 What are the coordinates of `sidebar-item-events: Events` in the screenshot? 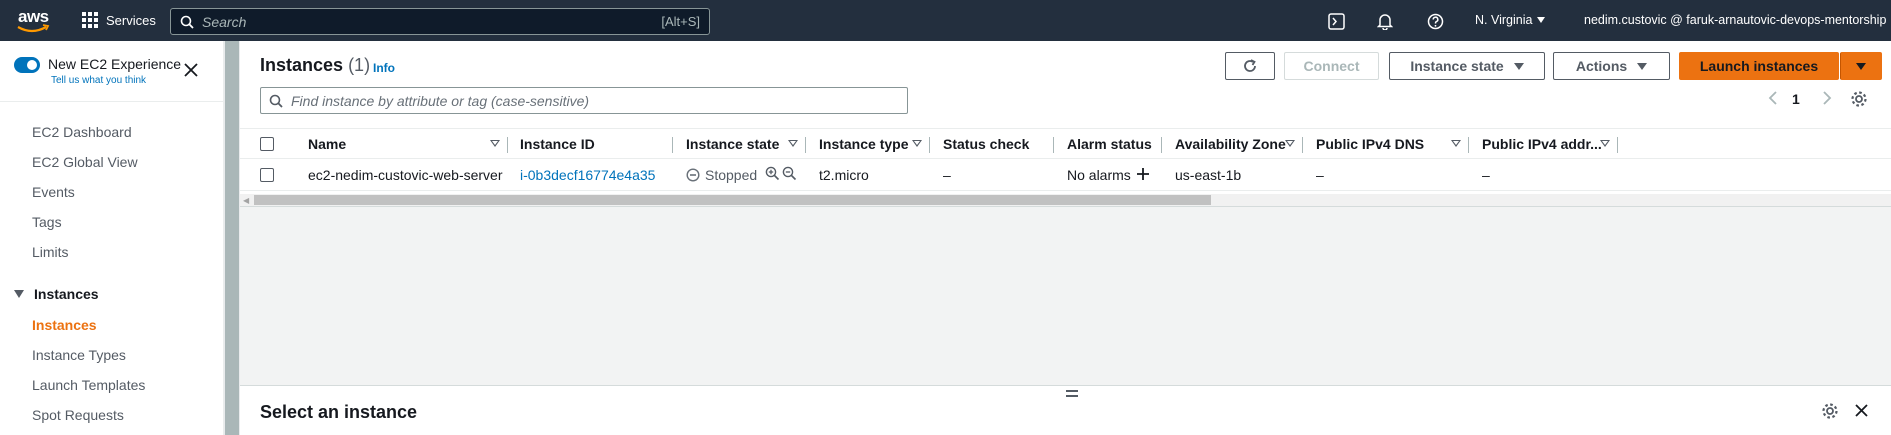 It's located at (53, 192).